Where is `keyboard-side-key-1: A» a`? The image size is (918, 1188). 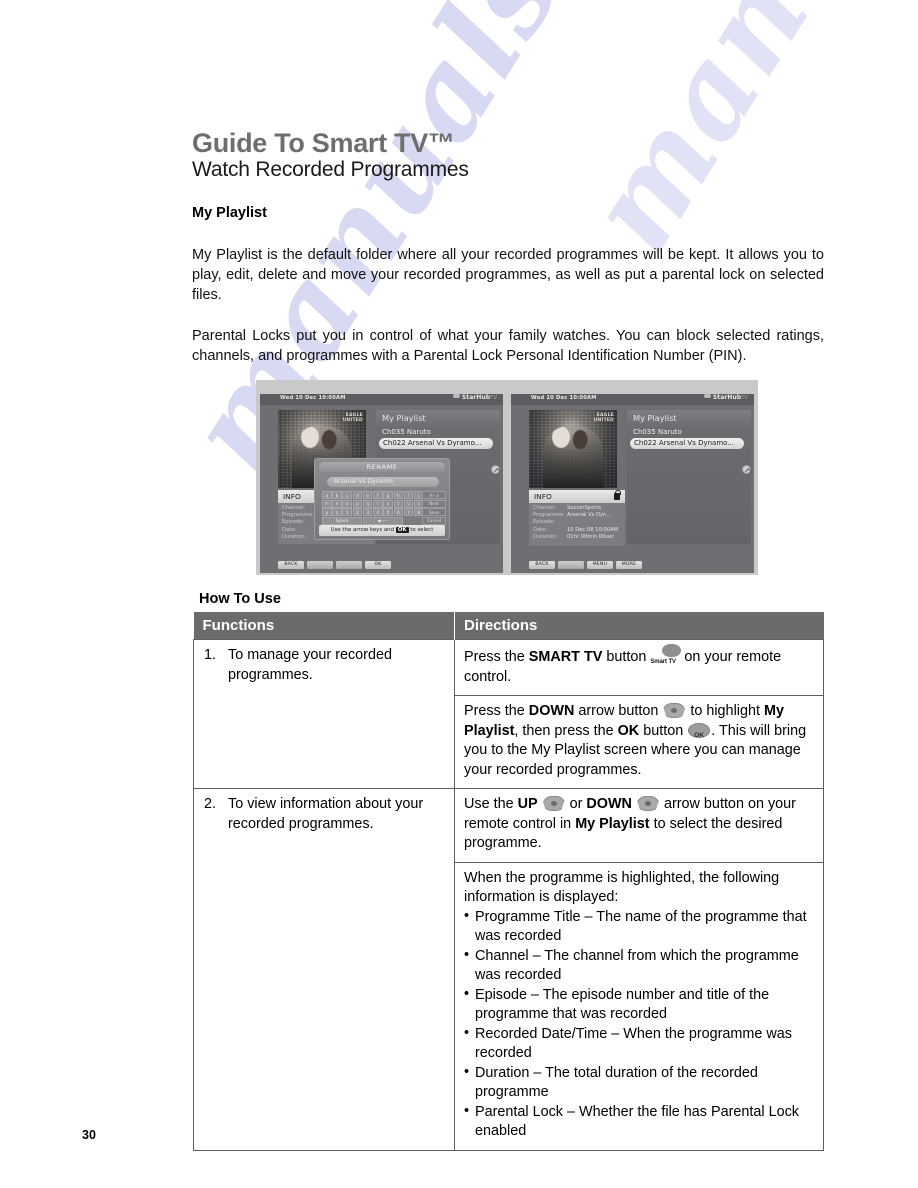 keyboard-side-key-1: A» a is located at coordinates (434, 495).